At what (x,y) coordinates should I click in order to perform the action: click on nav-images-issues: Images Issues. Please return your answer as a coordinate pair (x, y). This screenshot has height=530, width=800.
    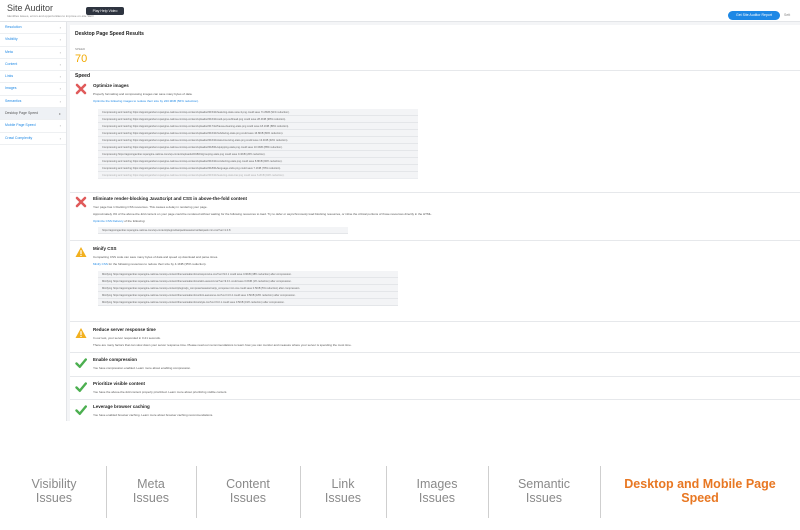
    Looking at the image, I should click on (437, 491).